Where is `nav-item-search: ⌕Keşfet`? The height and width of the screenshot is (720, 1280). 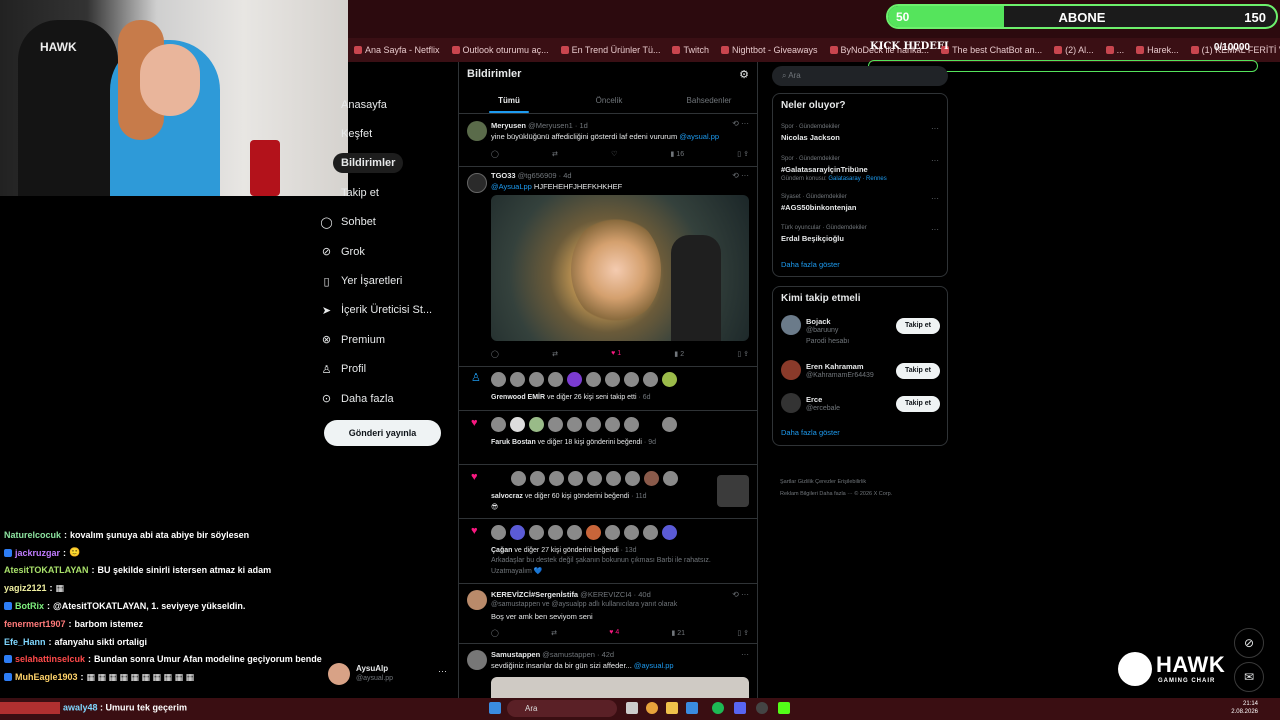
nav-item-search: ⌕Keşfet is located at coordinates (389, 133).